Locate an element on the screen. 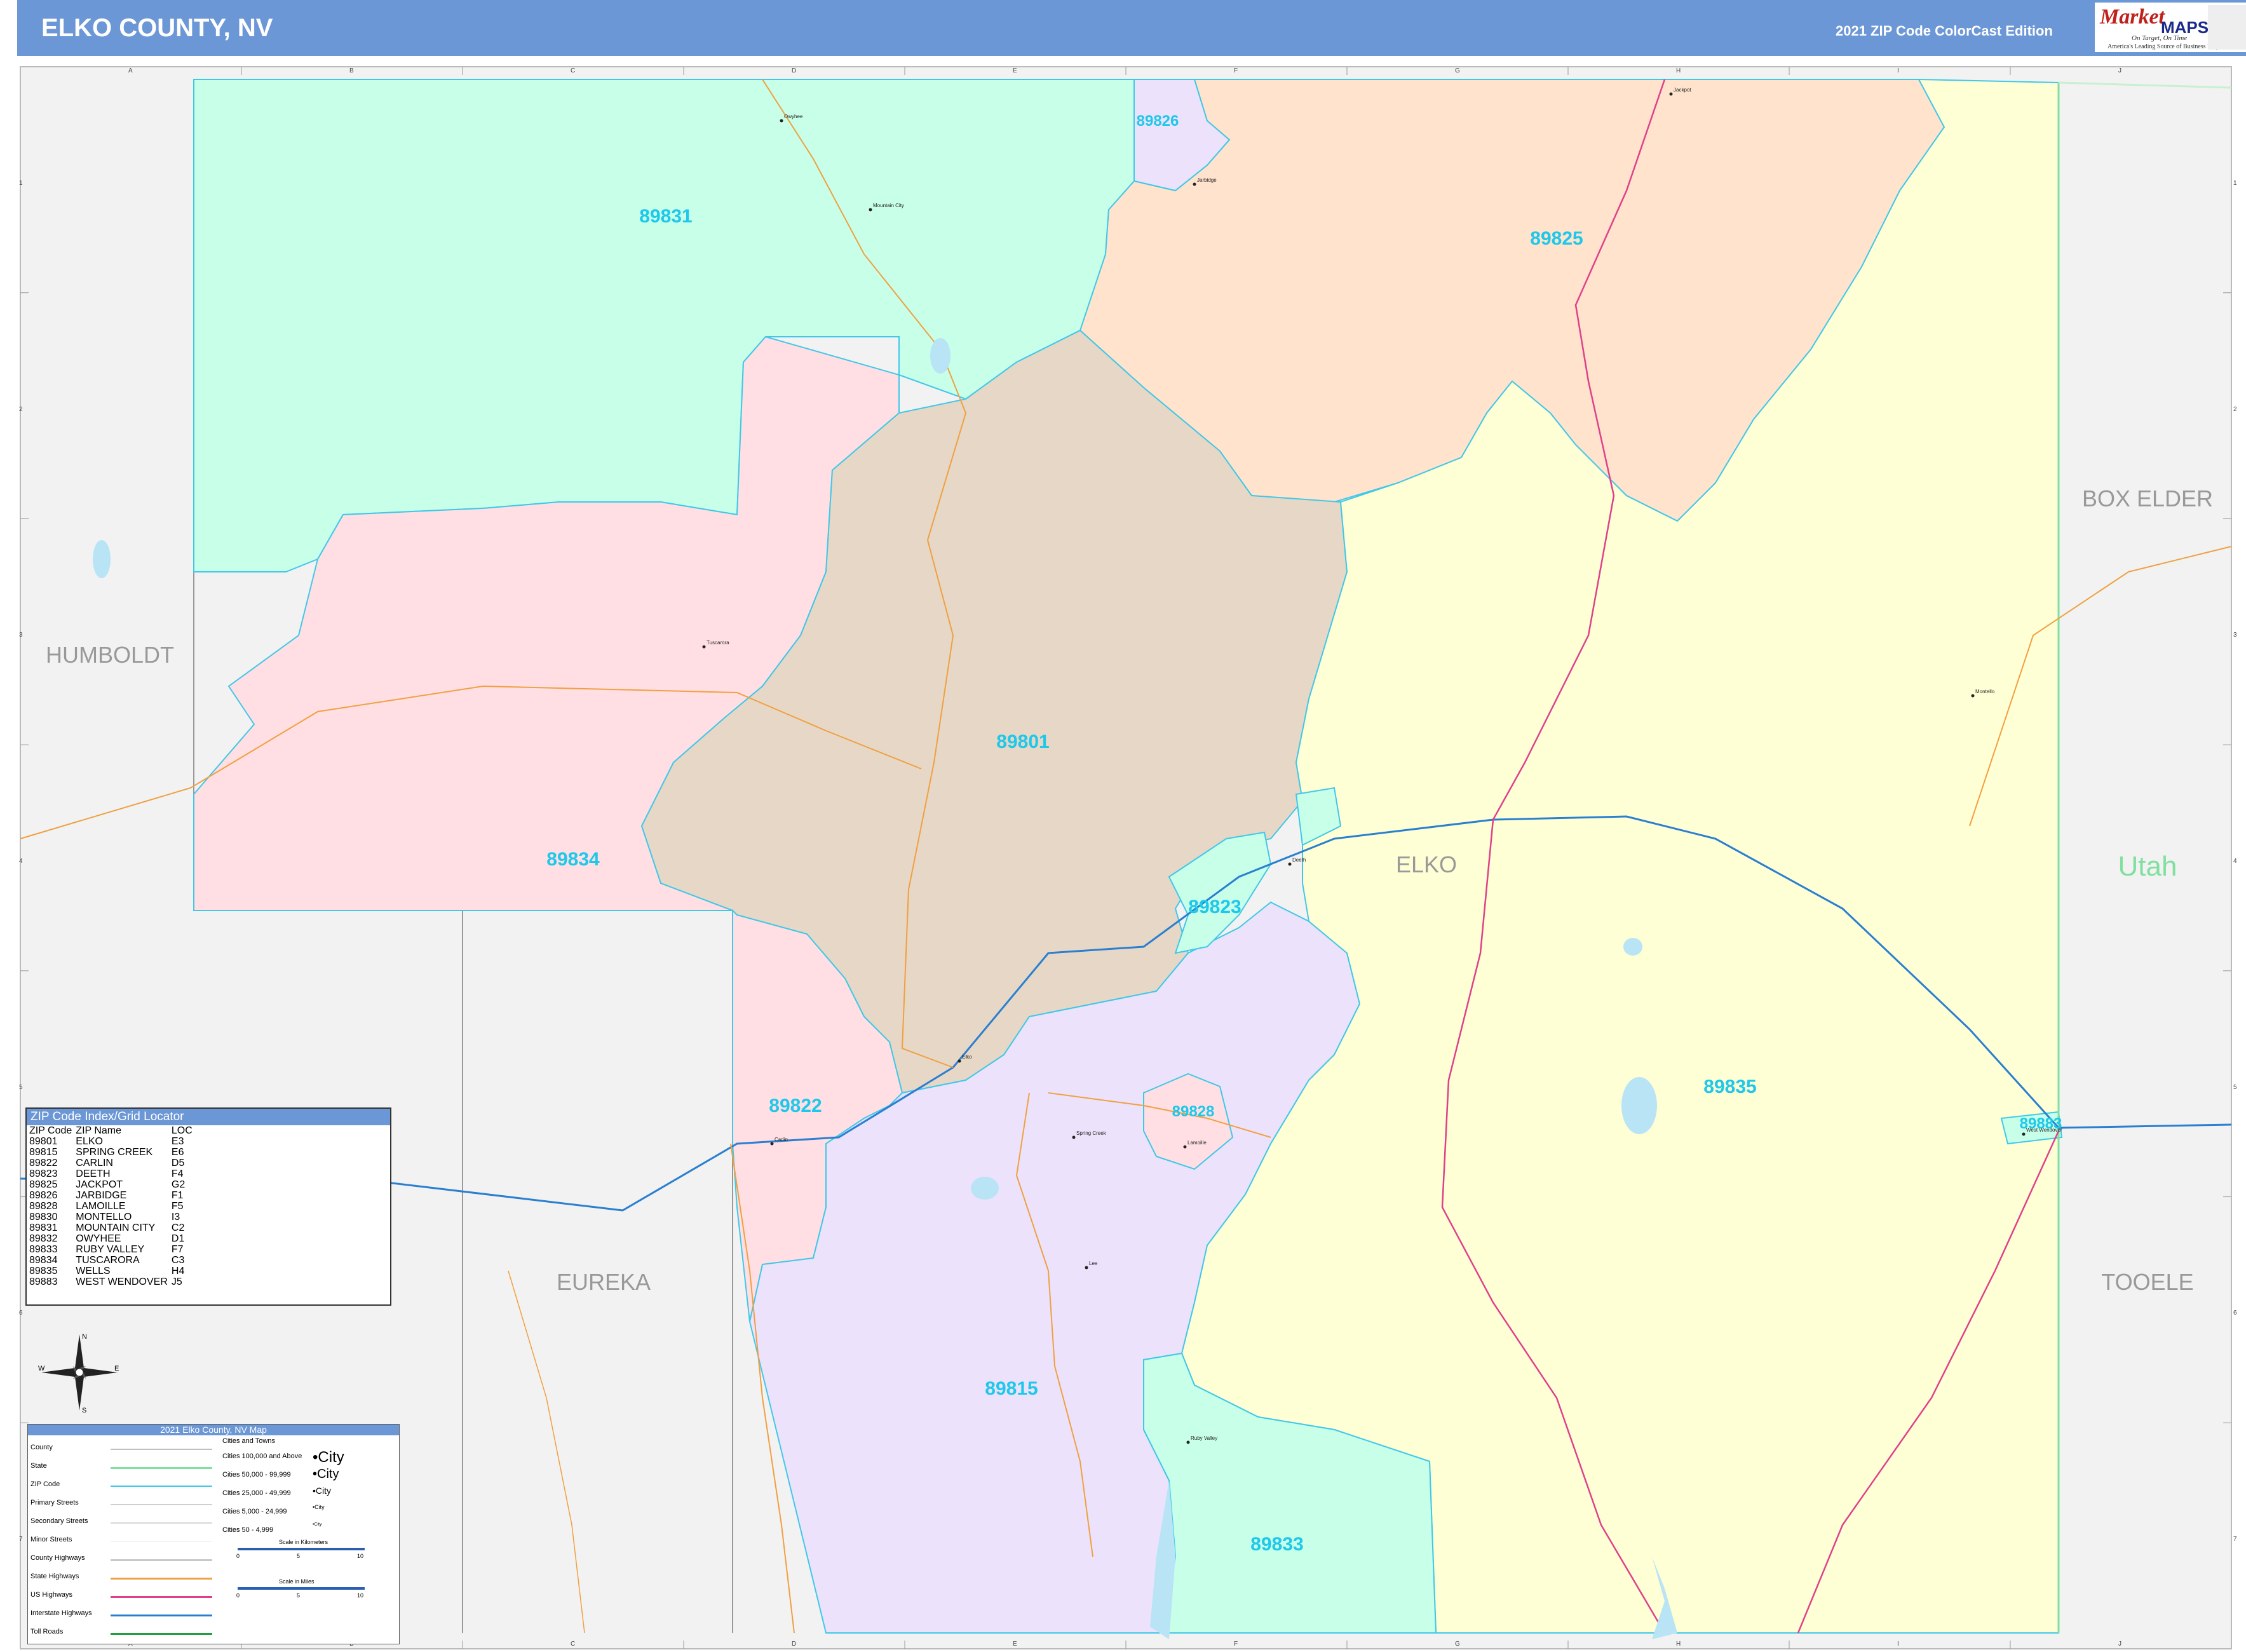 This screenshot has width=2246, height=1652. zip-index-zip: 89832 is located at coordinates (43, 1238).